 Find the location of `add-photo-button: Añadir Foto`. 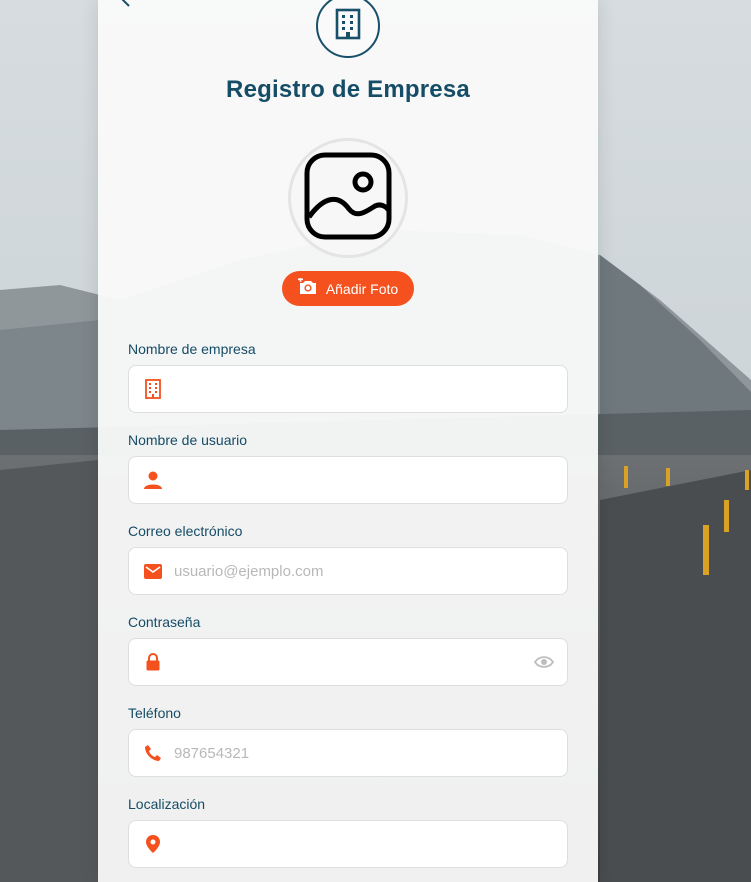

add-photo-button: Añadir Foto is located at coordinates (348, 288).